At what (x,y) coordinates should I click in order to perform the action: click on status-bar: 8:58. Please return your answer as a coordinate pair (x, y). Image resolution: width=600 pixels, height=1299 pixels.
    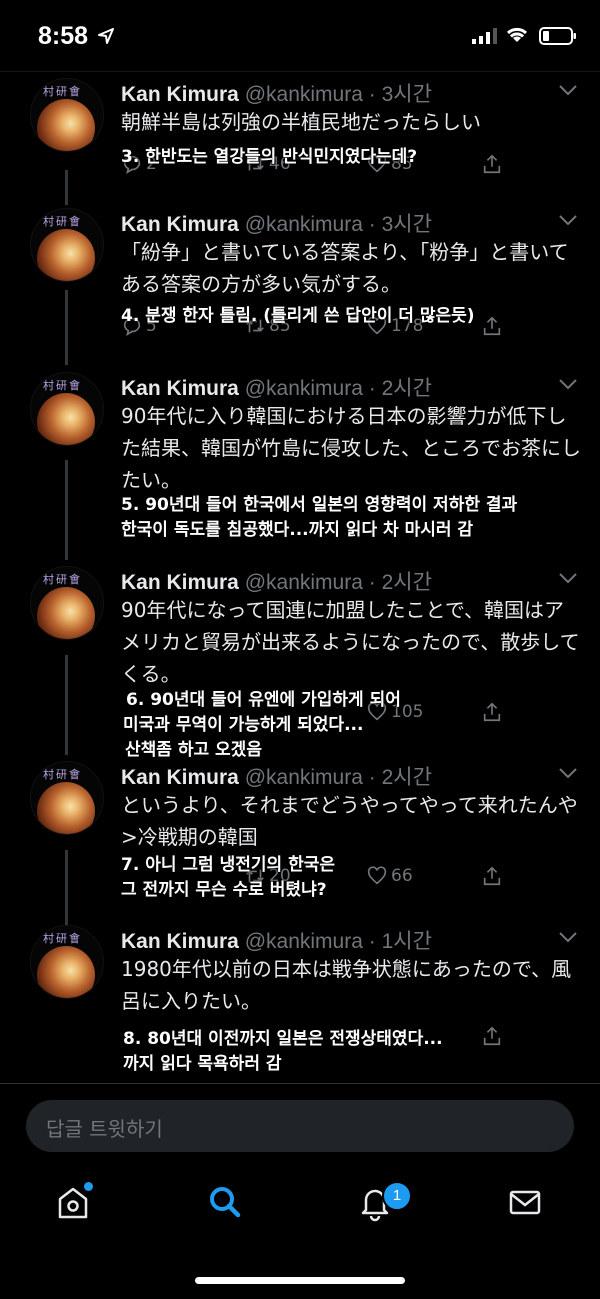
    Looking at the image, I should click on (300, 35).